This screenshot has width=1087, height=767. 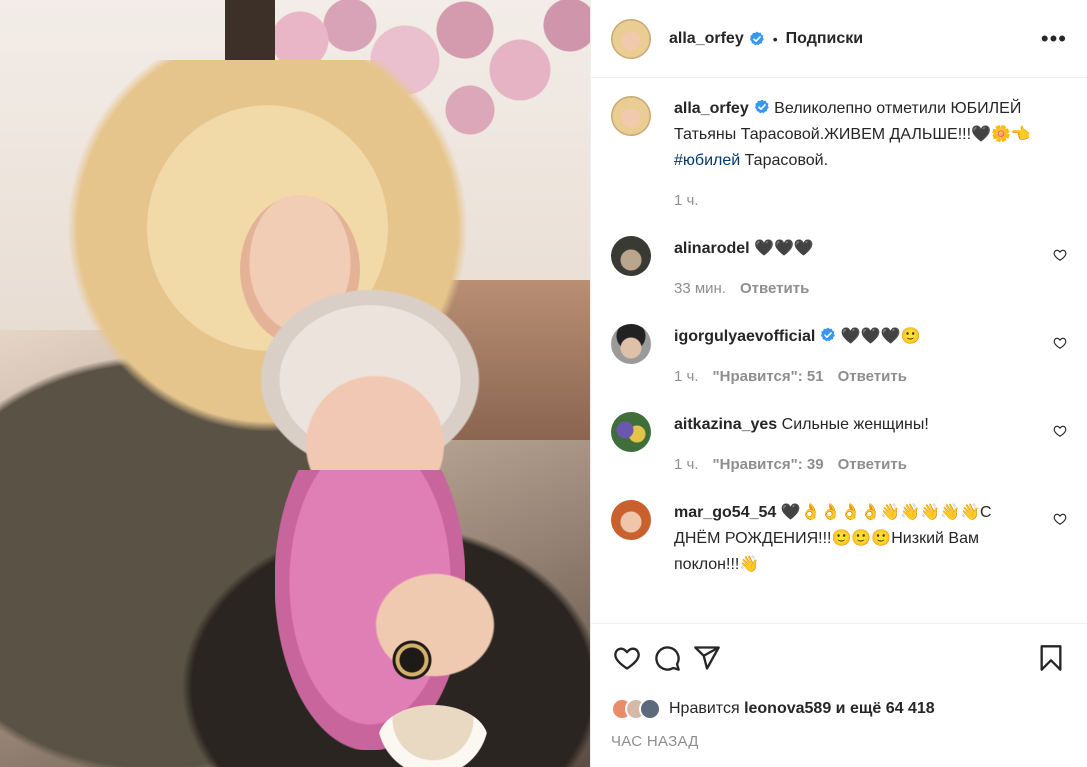 What do you see at coordinates (631, 38) in the screenshot?
I see `author-avatar` at bounding box center [631, 38].